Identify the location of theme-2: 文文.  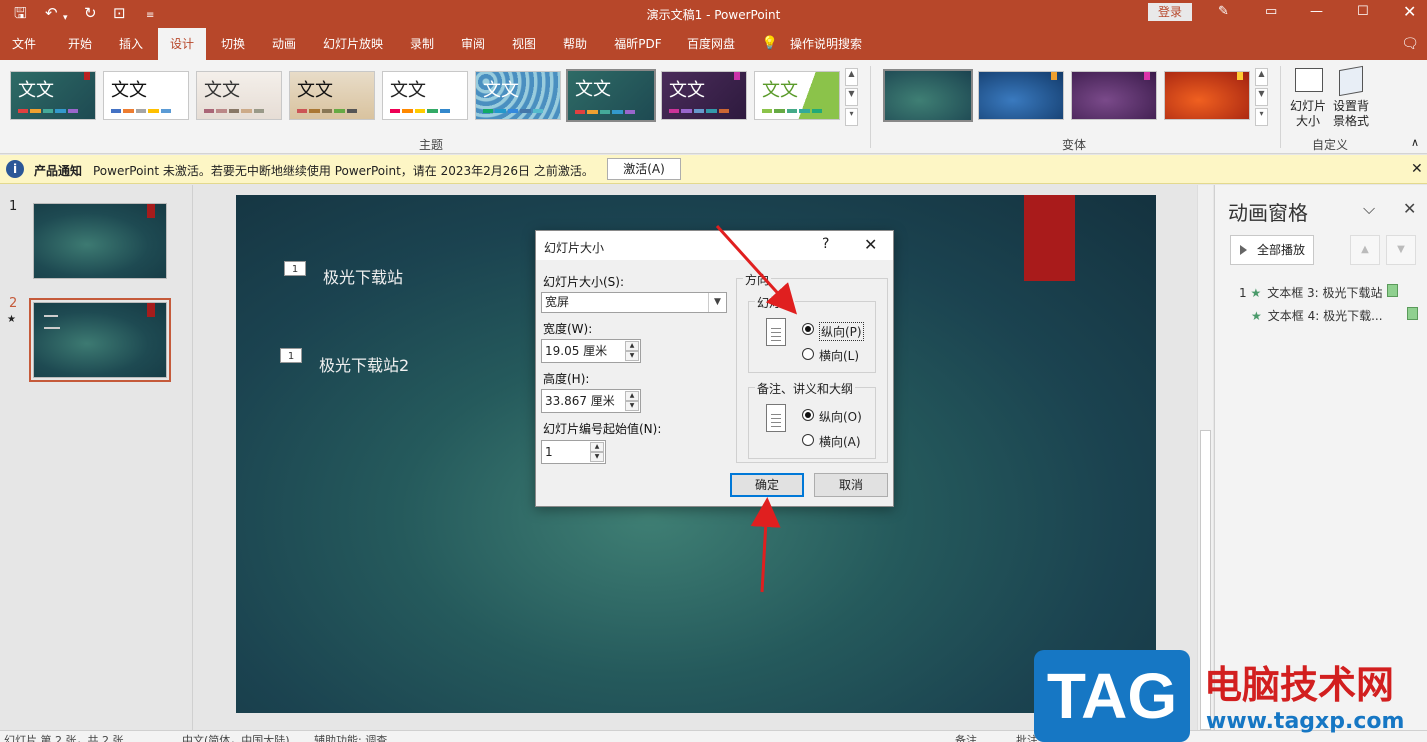
(146, 95).